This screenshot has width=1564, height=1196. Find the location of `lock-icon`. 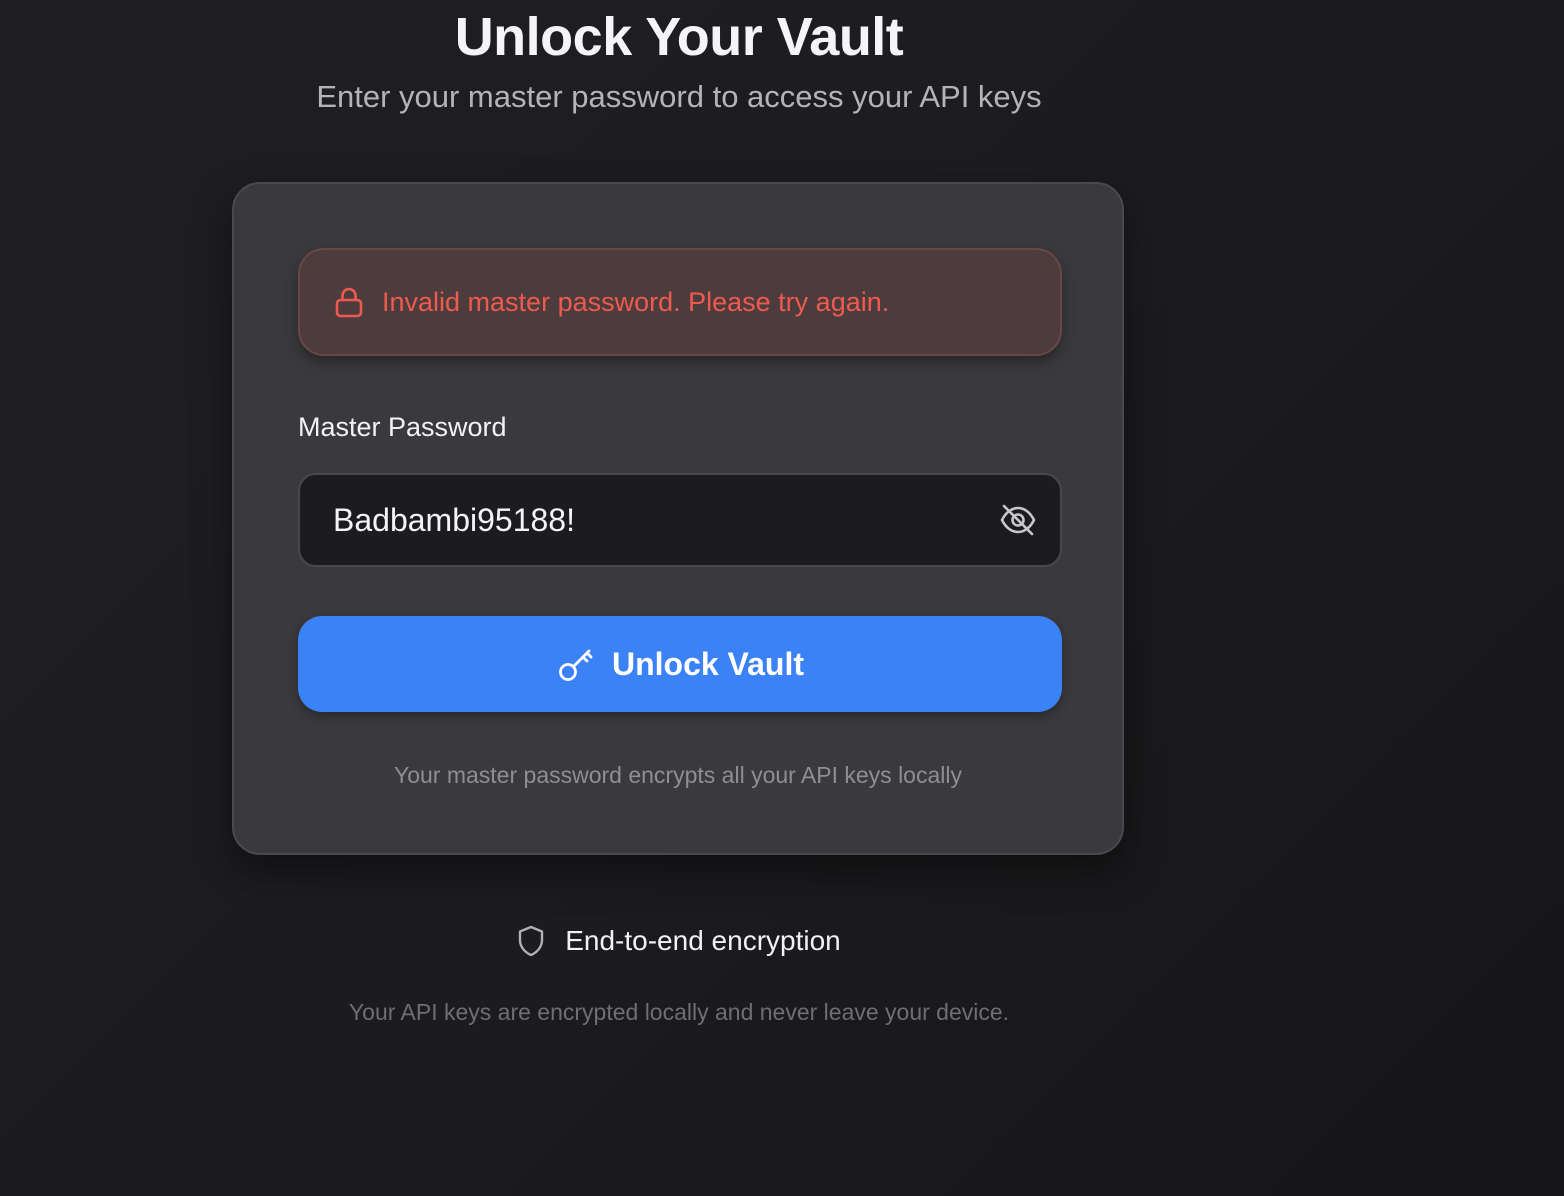

lock-icon is located at coordinates (349, 302).